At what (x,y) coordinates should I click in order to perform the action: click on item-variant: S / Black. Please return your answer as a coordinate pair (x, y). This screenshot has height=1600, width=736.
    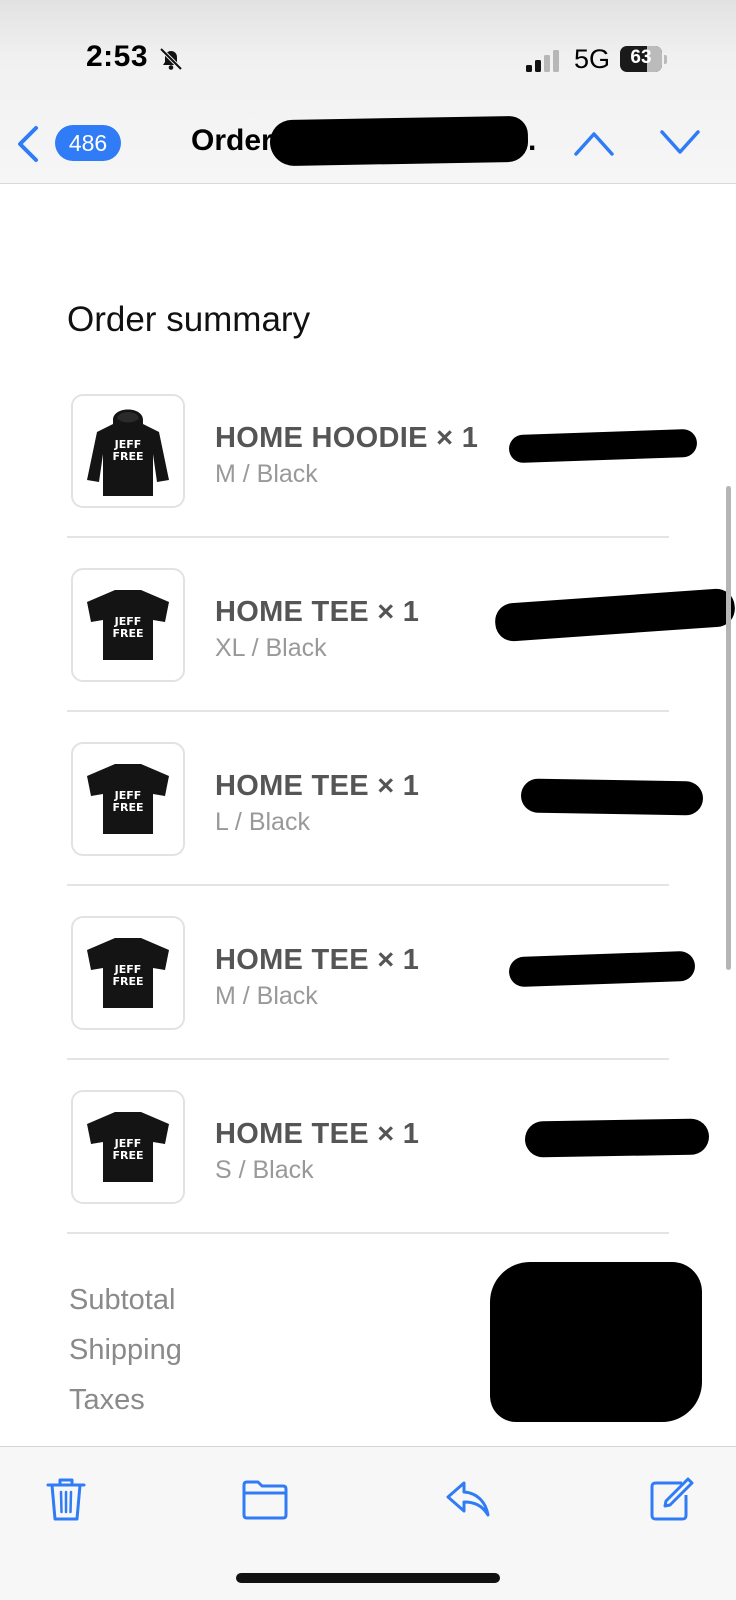
    Looking at the image, I should click on (264, 1170).